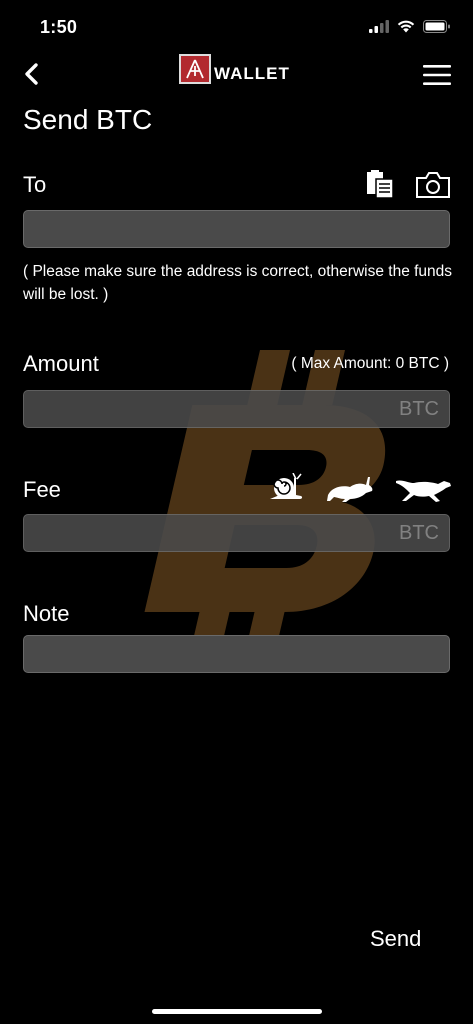 The image size is (473, 1024). I want to click on battery-icon, so click(436, 26).